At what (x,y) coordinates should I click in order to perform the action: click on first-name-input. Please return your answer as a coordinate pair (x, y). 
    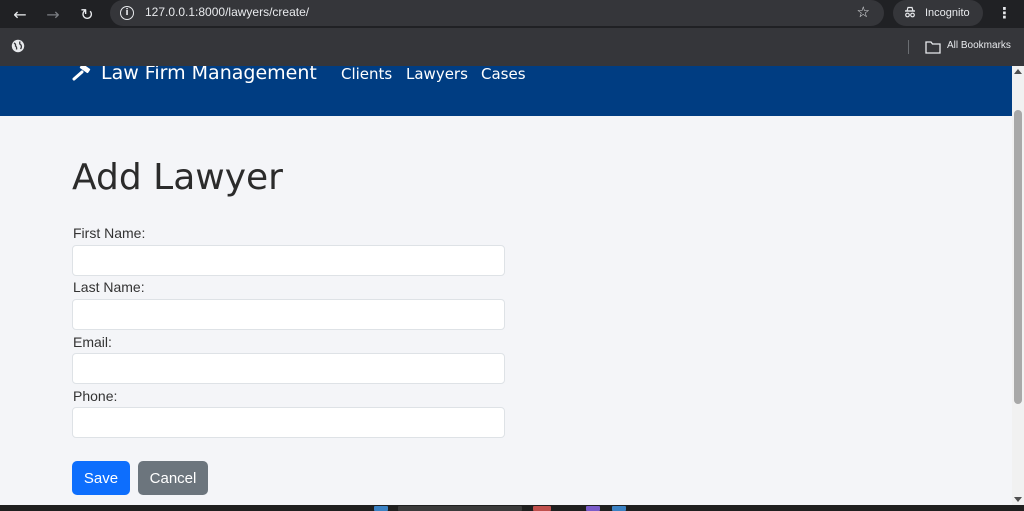
    Looking at the image, I should click on (288, 260).